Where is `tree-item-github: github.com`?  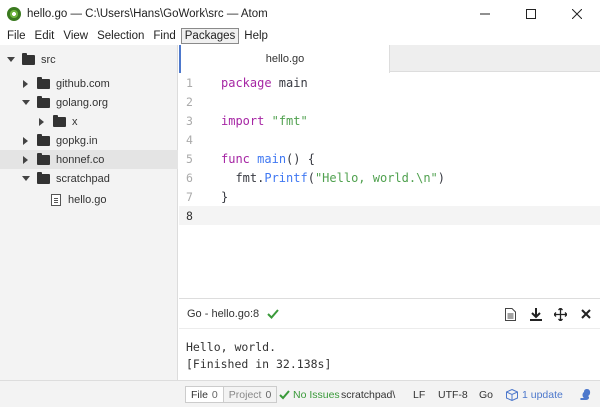 tree-item-github: github.com is located at coordinates (89, 83).